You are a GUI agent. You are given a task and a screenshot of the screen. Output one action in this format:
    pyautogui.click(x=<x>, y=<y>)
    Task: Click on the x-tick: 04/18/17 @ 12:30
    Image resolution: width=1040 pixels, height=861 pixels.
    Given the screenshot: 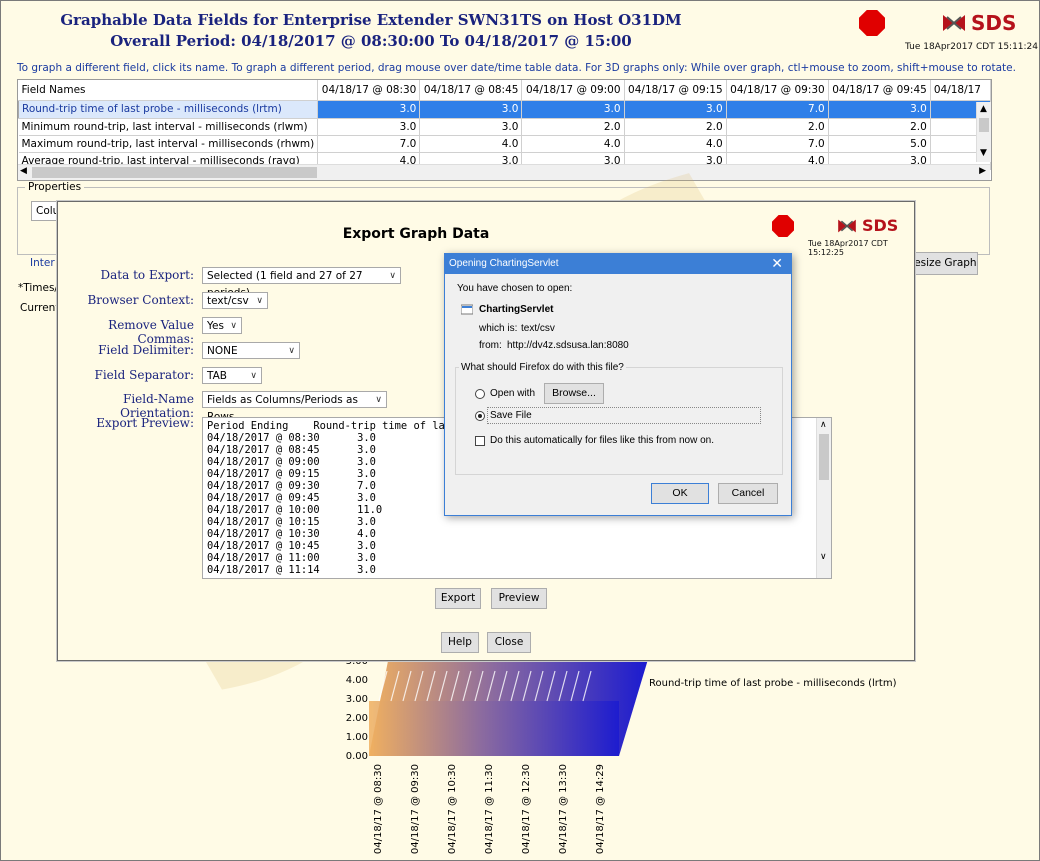 What is the action you would take?
    pyautogui.click(x=526, y=809)
    